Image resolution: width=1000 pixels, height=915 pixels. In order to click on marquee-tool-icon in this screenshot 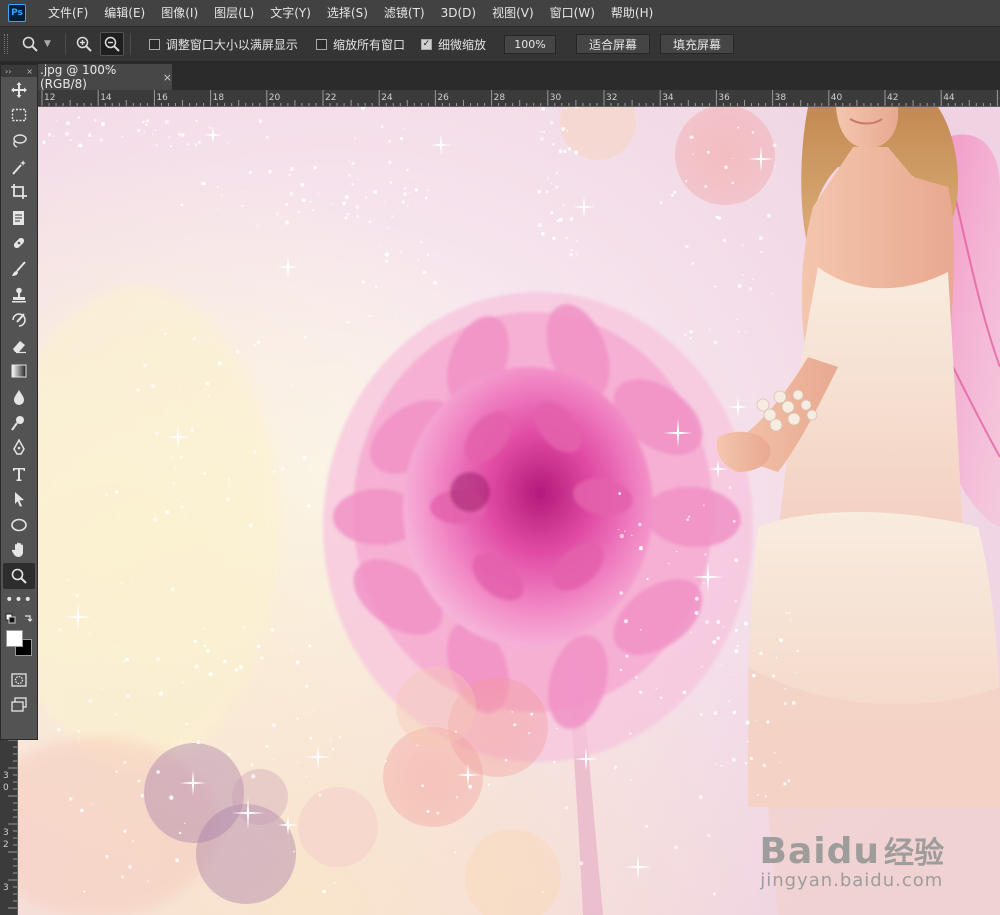, I will do `click(19, 116)`.